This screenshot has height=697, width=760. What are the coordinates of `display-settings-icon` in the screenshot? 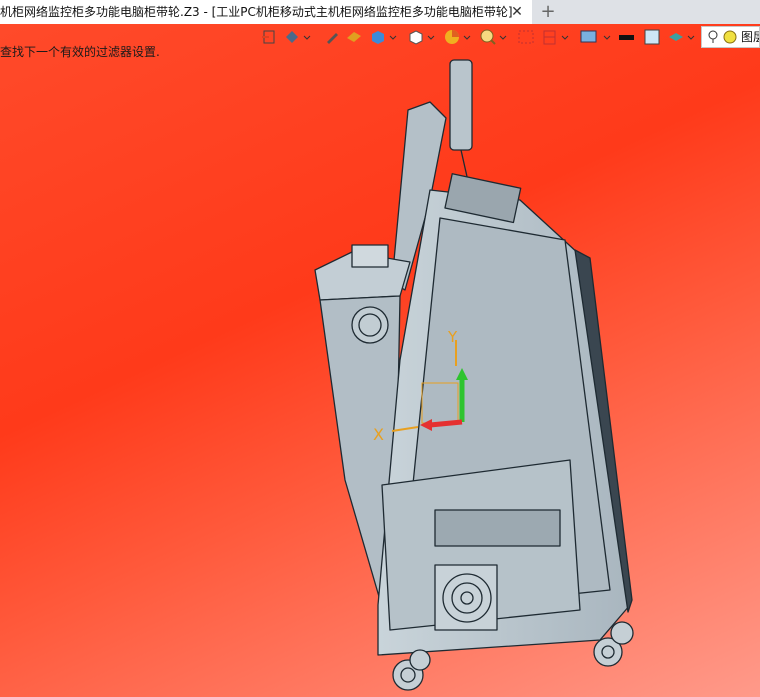 It's located at (595, 36).